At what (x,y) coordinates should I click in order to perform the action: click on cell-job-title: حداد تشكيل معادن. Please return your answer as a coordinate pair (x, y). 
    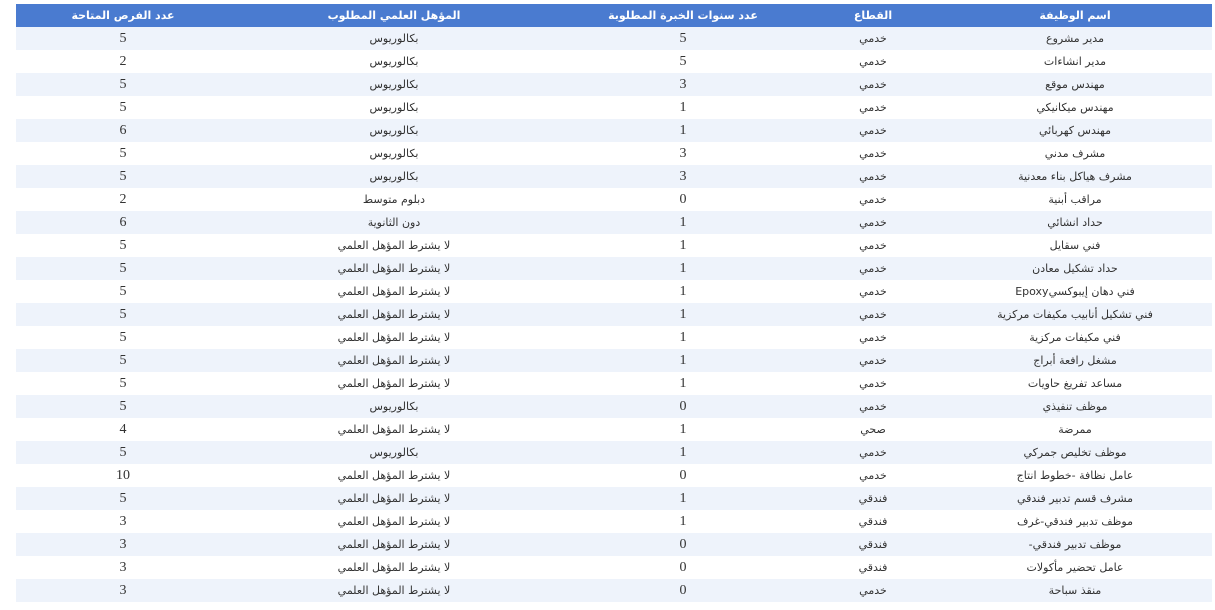
    Looking at the image, I should click on (1075, 268).